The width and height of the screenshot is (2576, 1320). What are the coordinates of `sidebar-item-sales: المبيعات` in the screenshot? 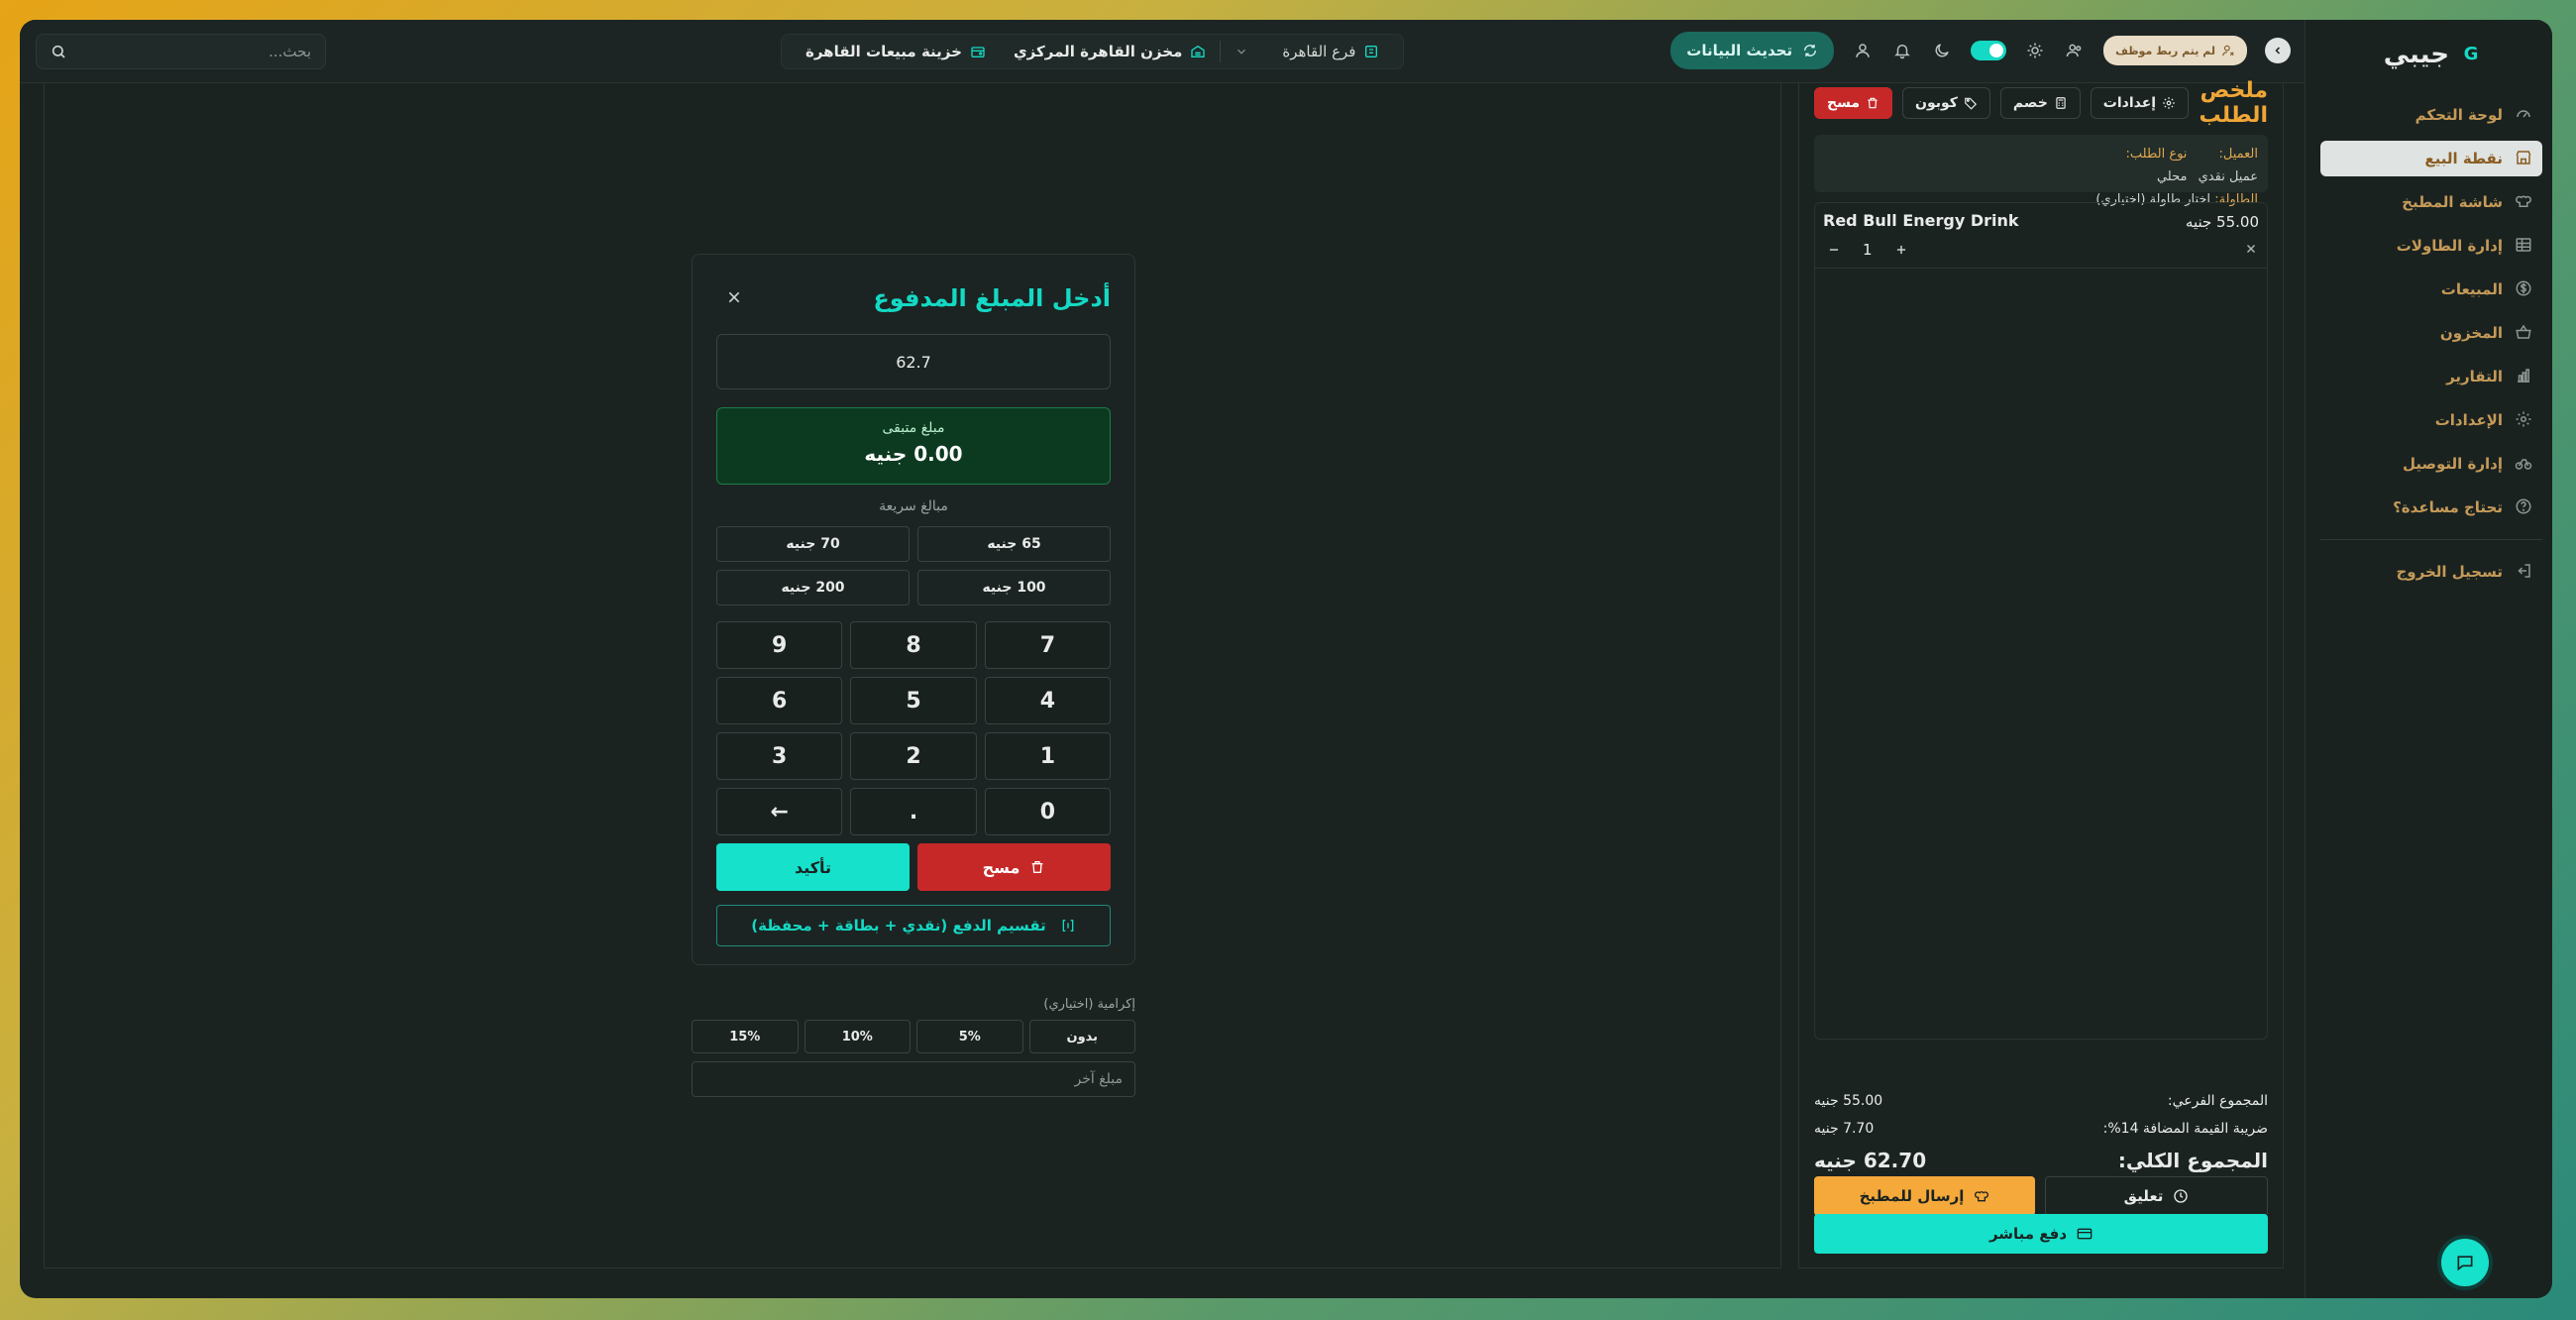 It's located at (2431, 289).